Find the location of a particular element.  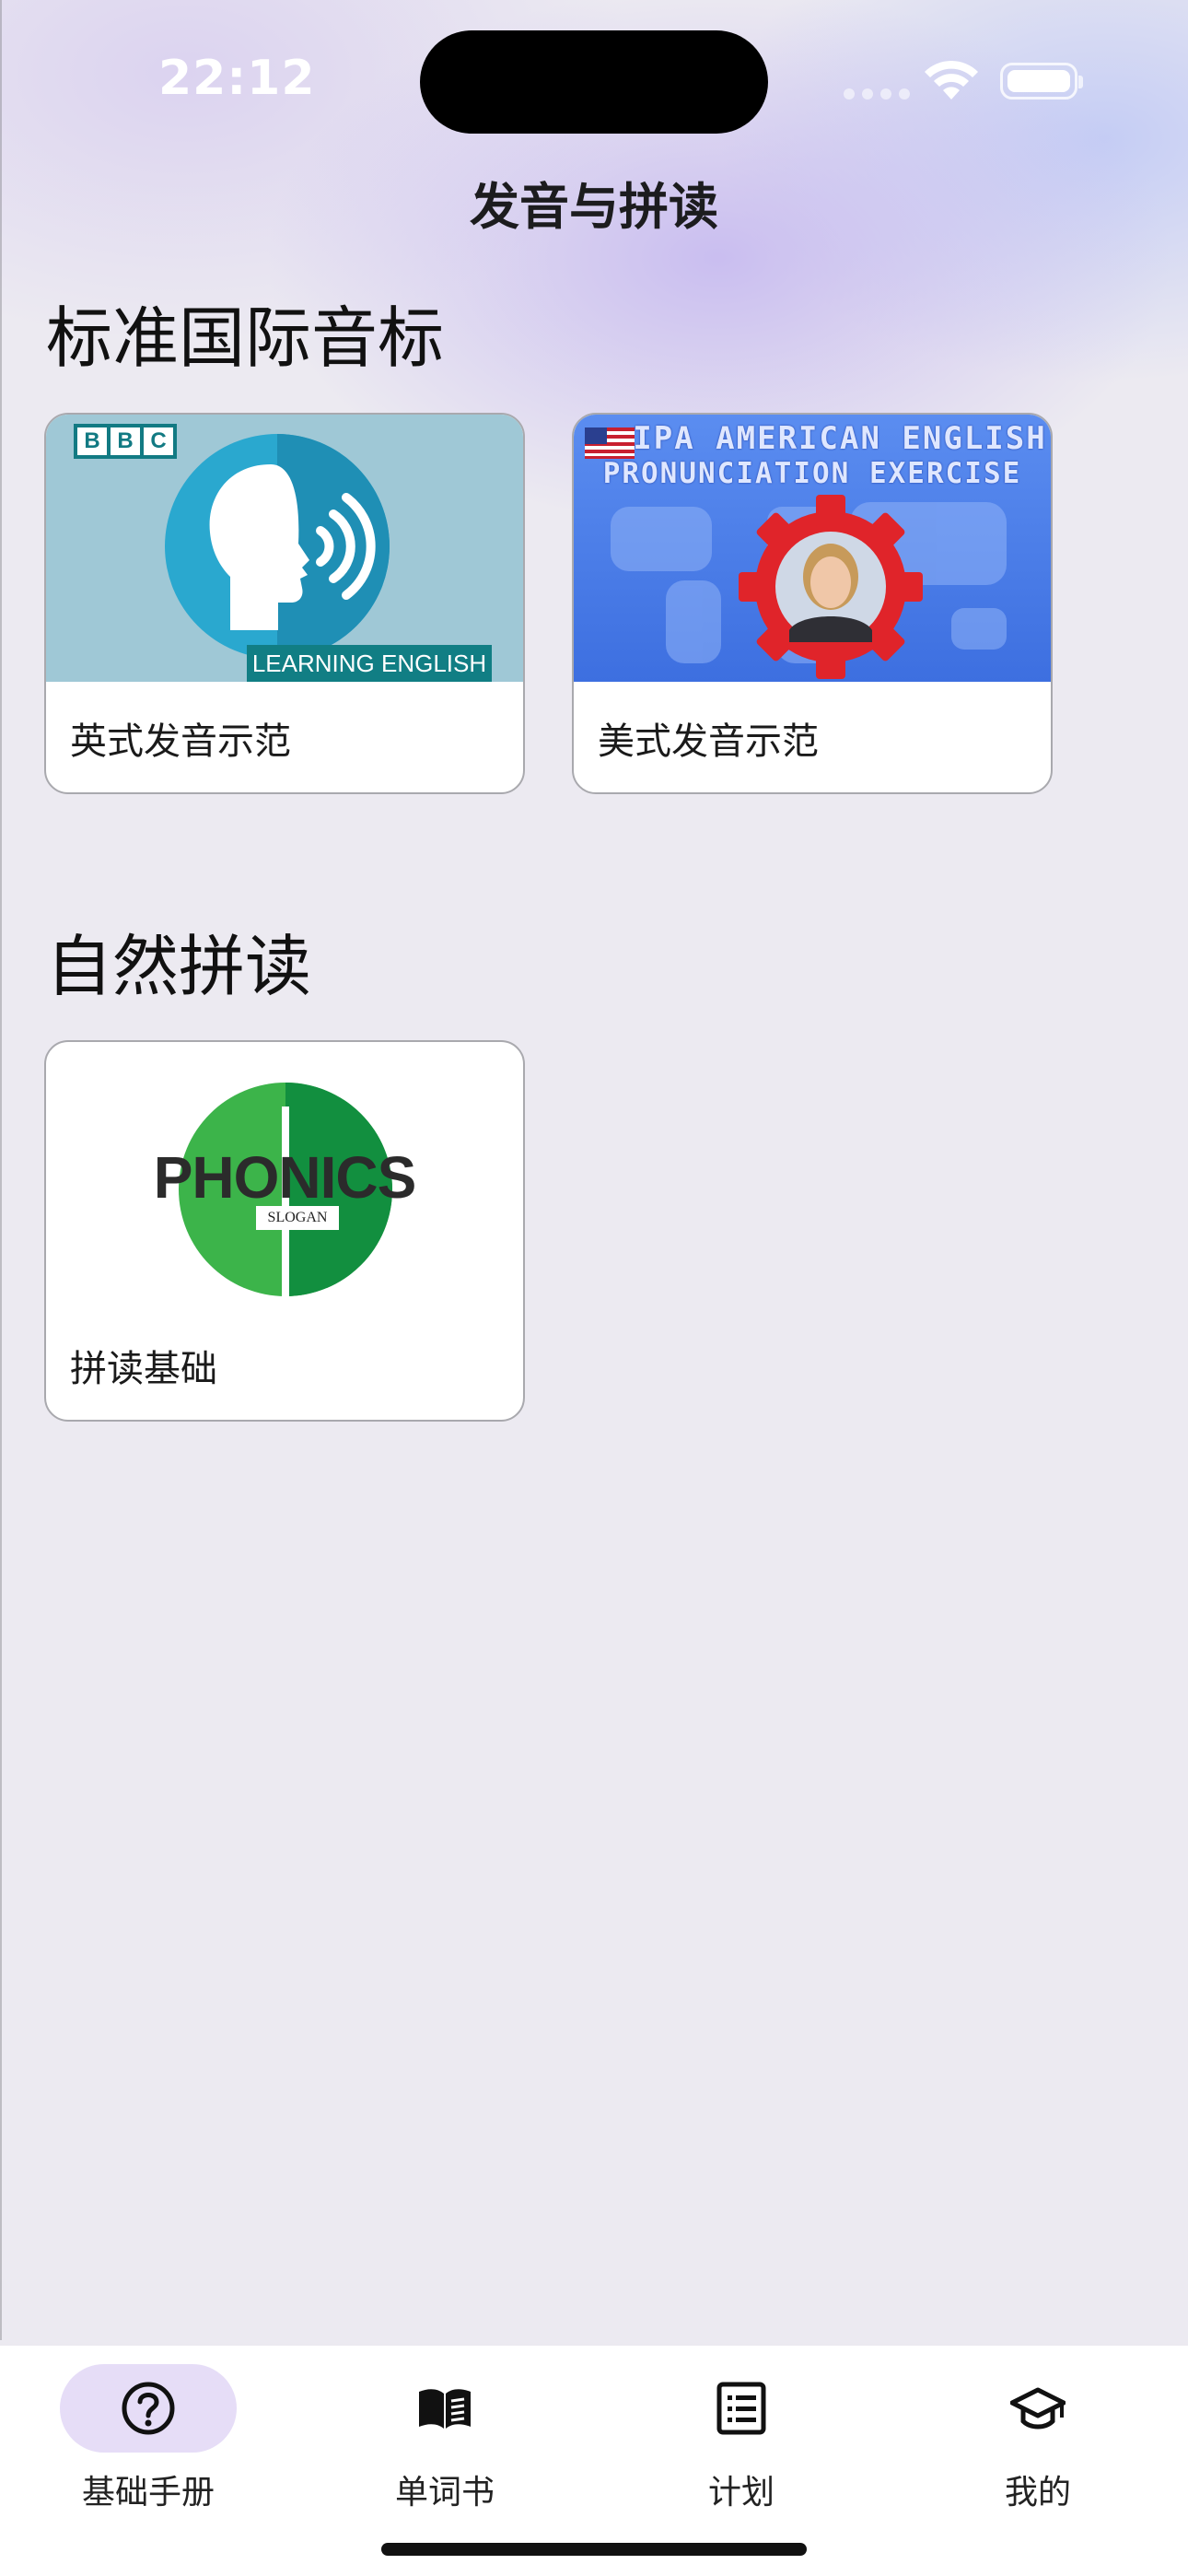

status-time: 22:12 is located at coordinates (237, 78).